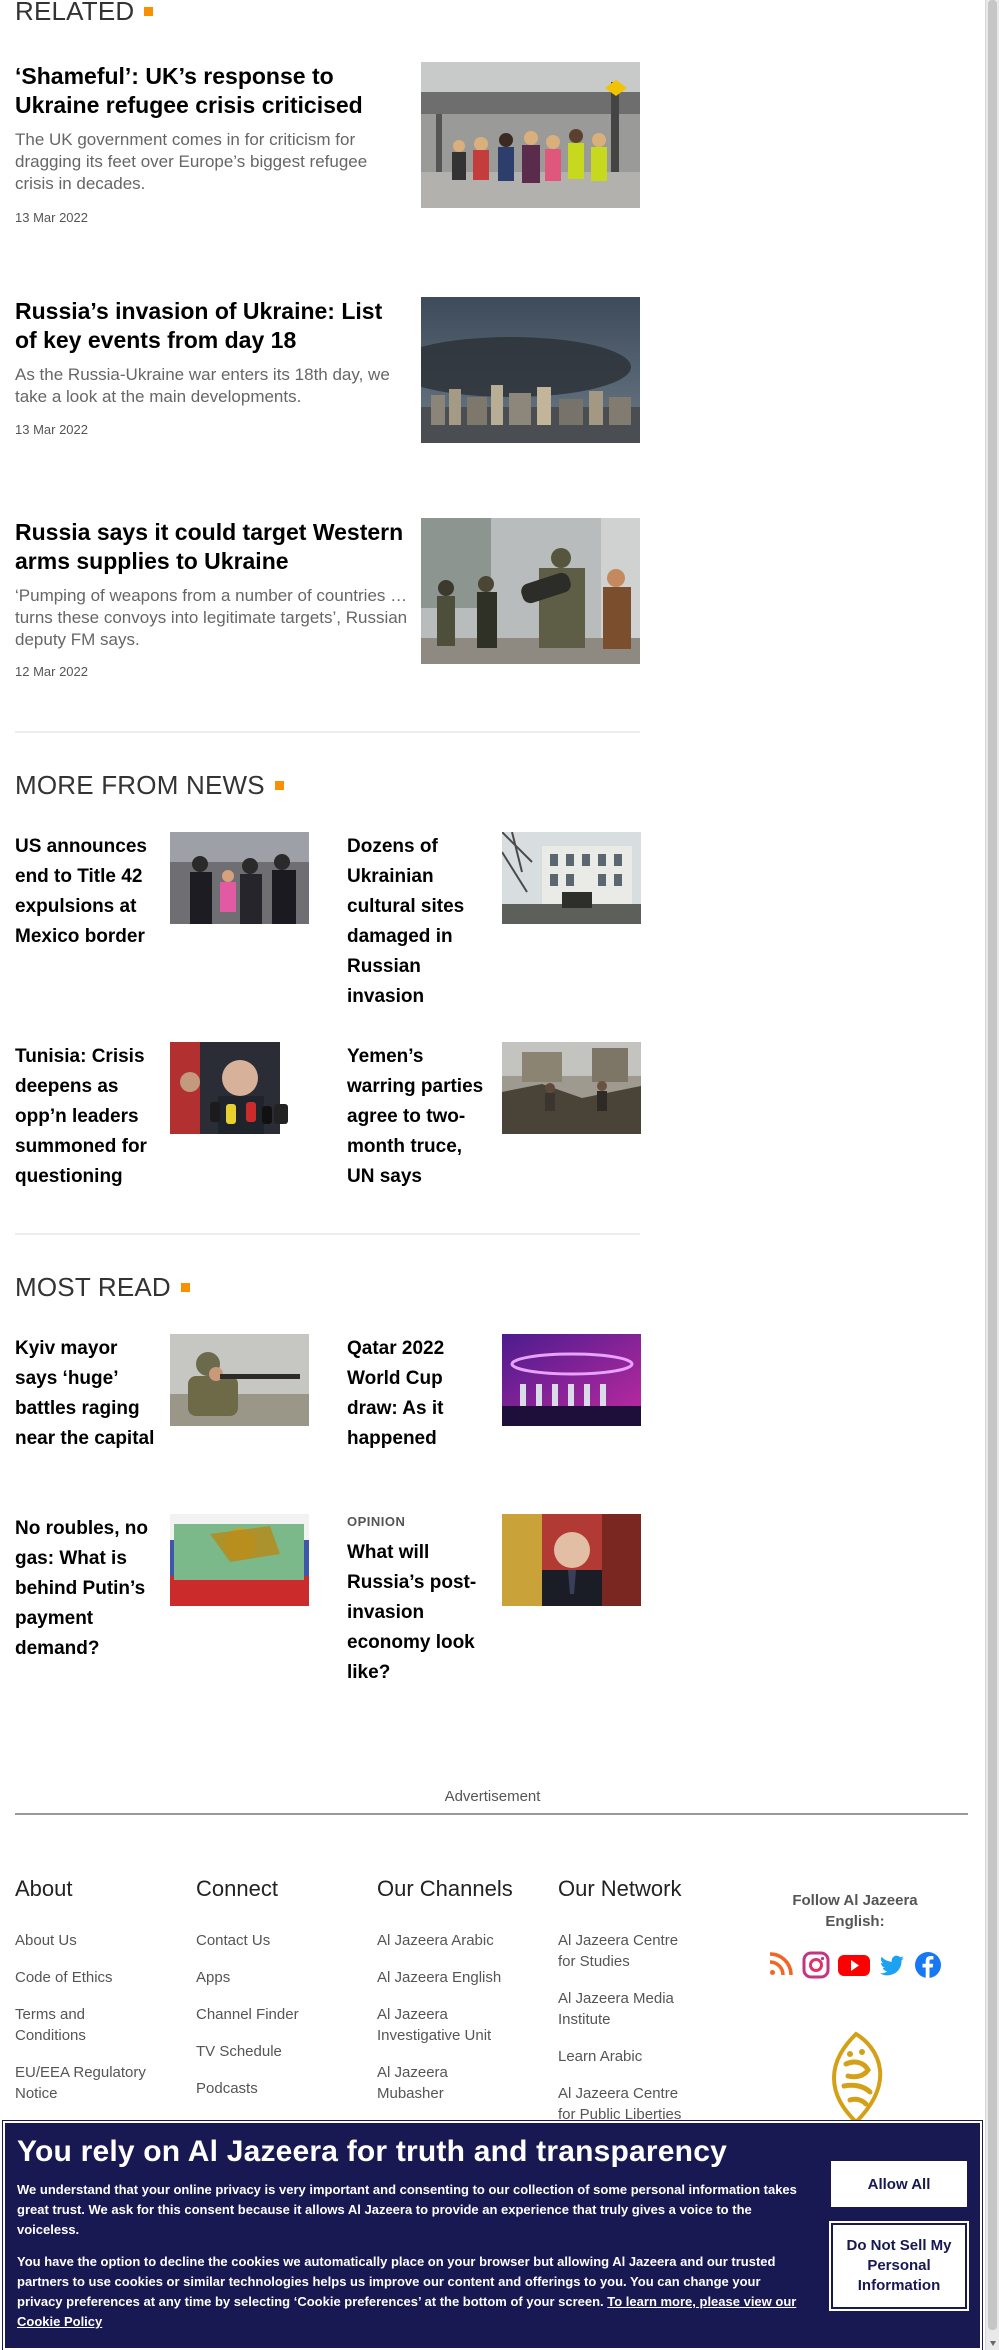 The width and height of the screenshot is (999, 2350). I want to click on footer-link: Contact Us, so click(281, 1940).